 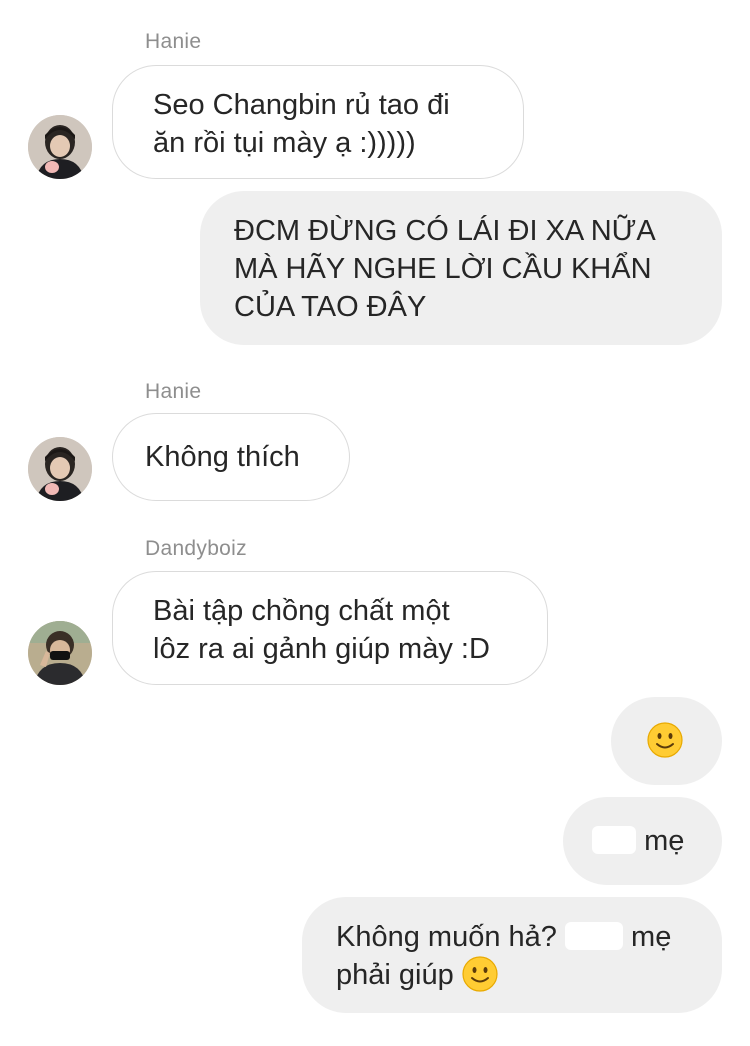 I want to click on avatar-dandyboiz, so click(x=60, y=653).